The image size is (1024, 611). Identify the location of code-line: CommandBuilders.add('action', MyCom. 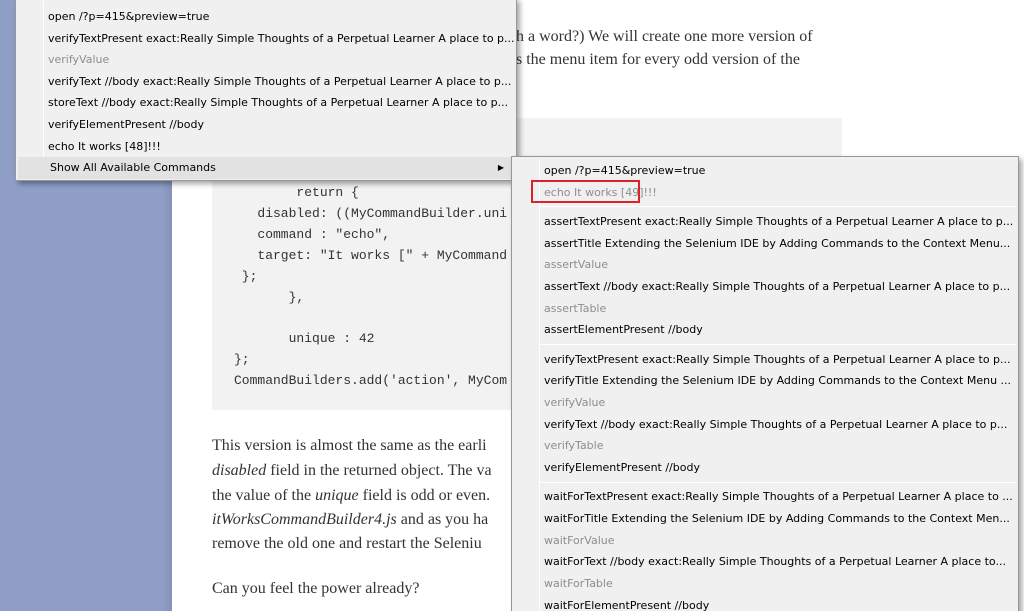
(371, 380).